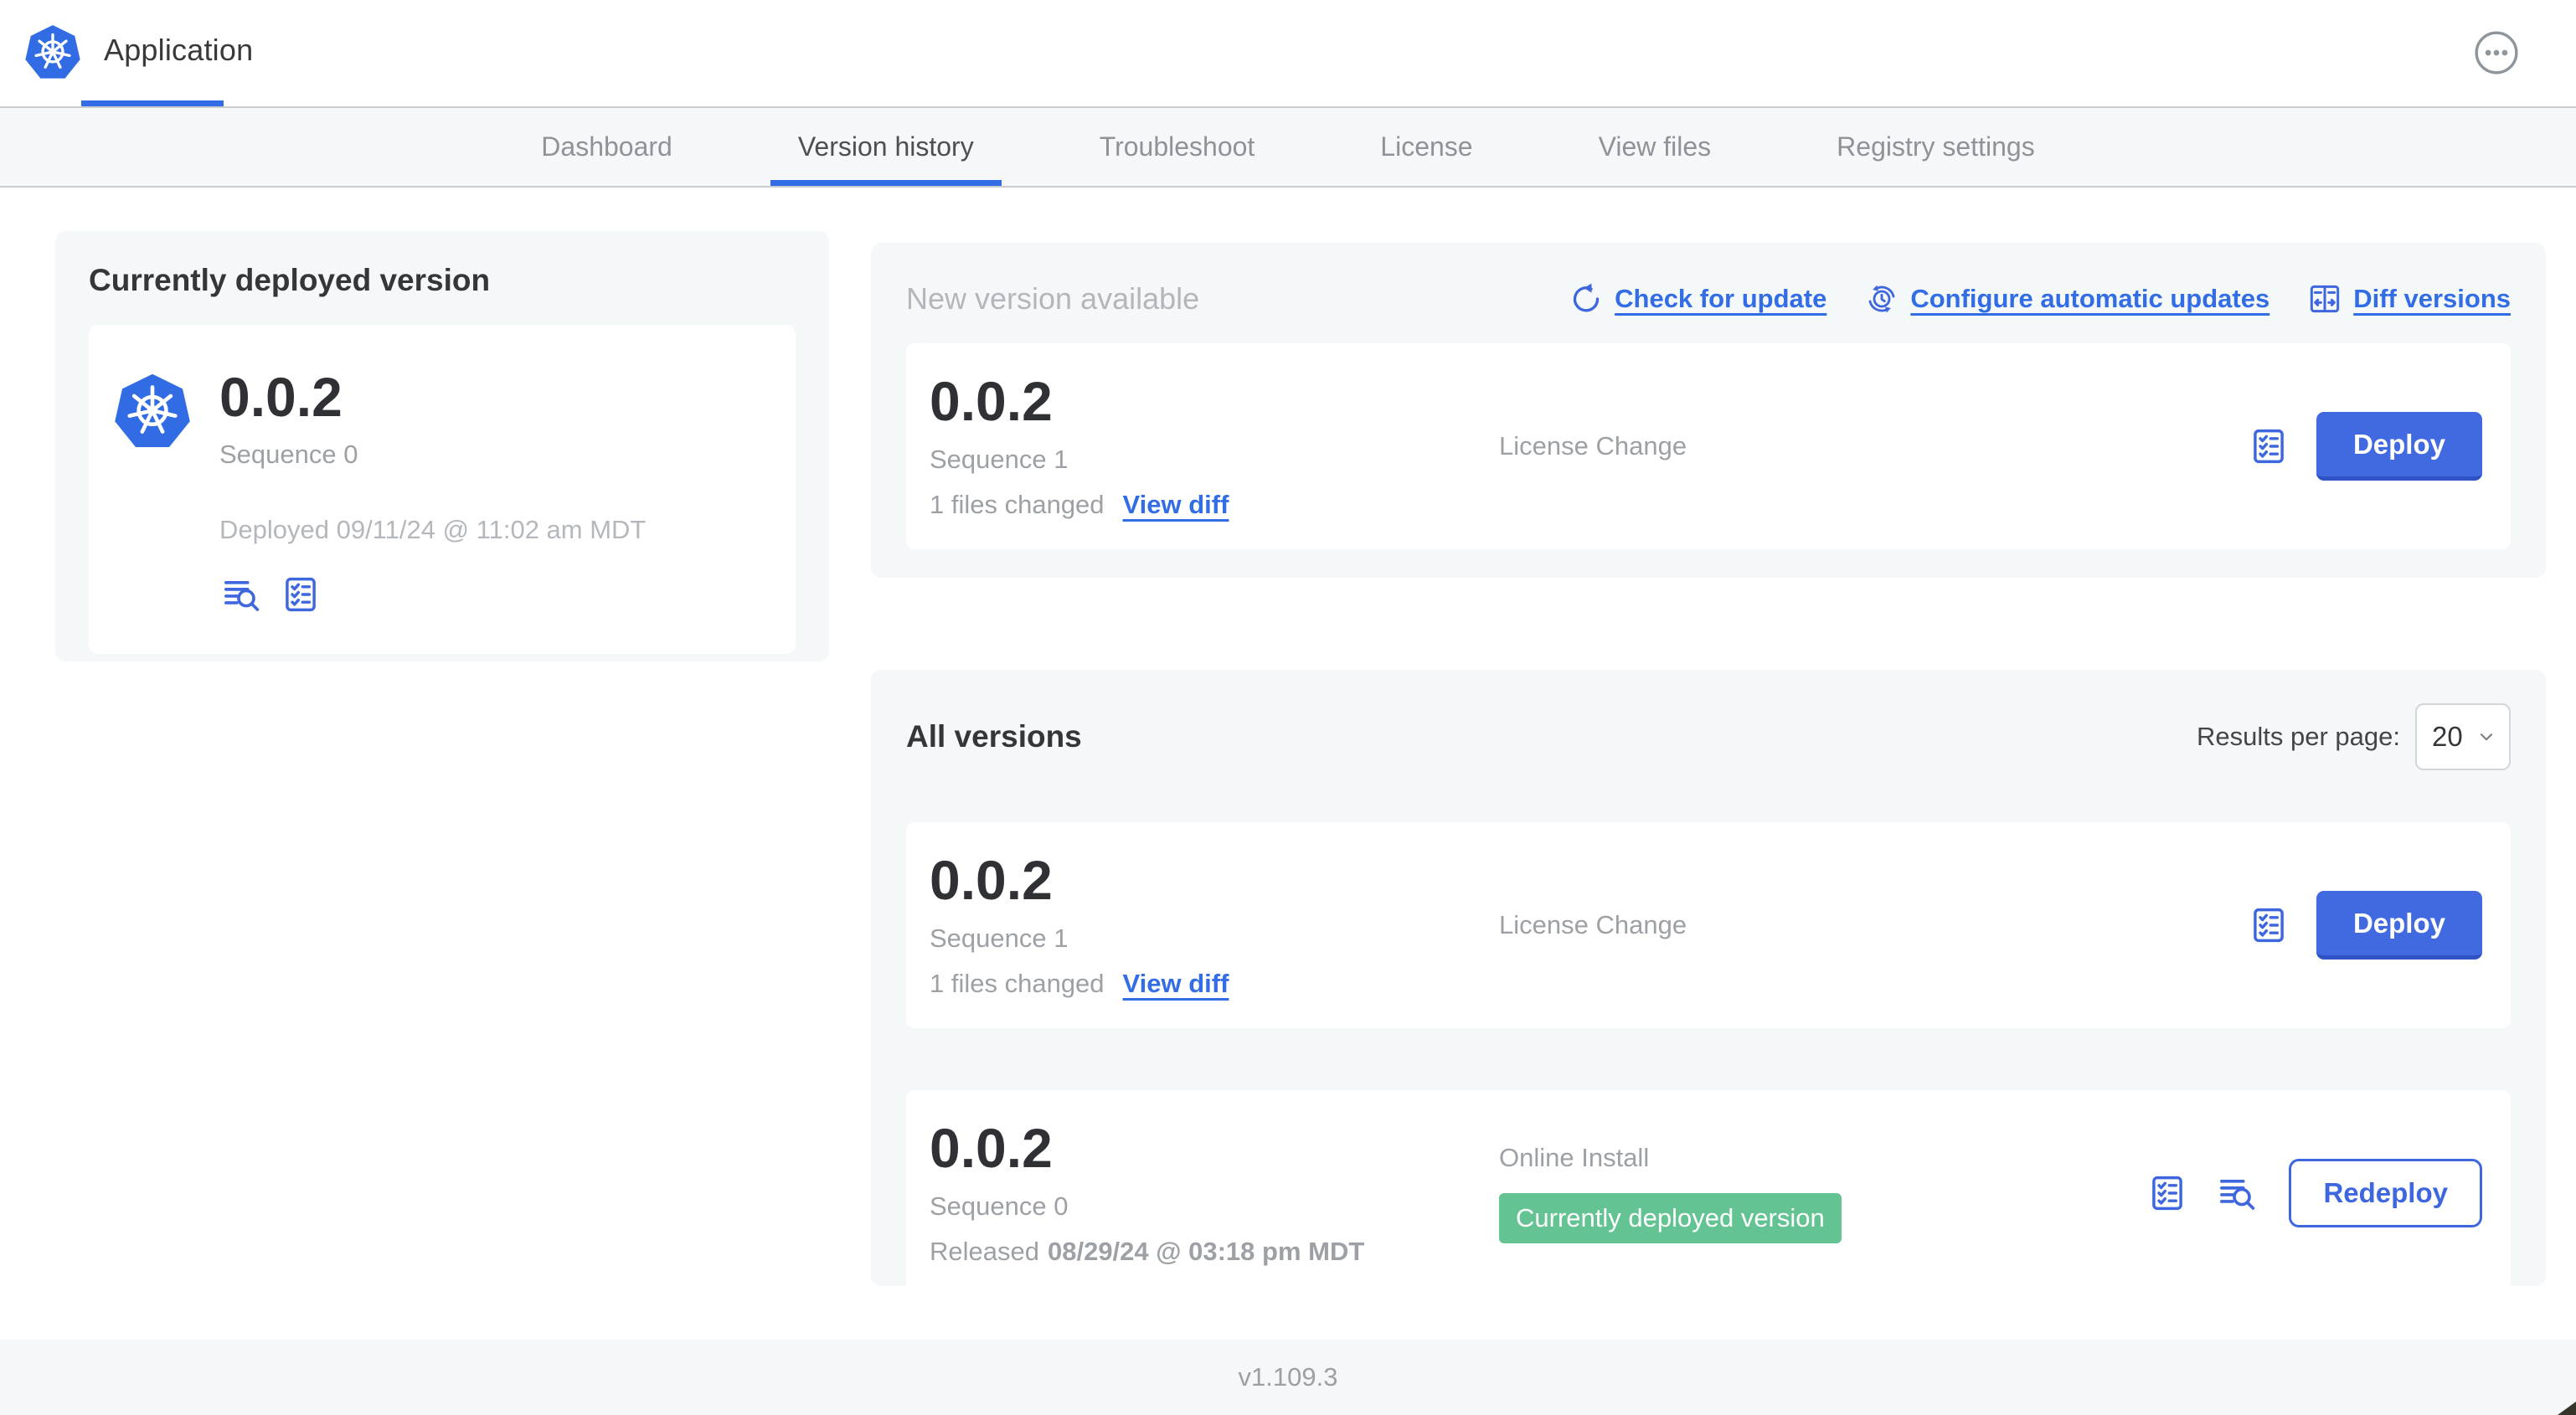 The height and width of the screenshot is (1415, 2576). I want to click on app-title-active-underline, so click(152, 103).